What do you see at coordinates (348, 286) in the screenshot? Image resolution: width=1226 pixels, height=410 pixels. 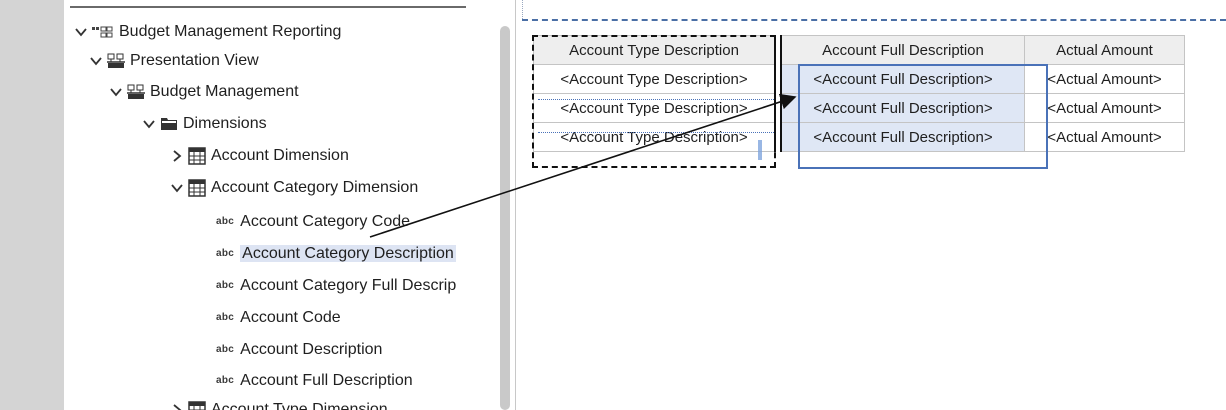 I see `tree-item-label: Account Category Full Descrip` at bounding box center [348, 286].